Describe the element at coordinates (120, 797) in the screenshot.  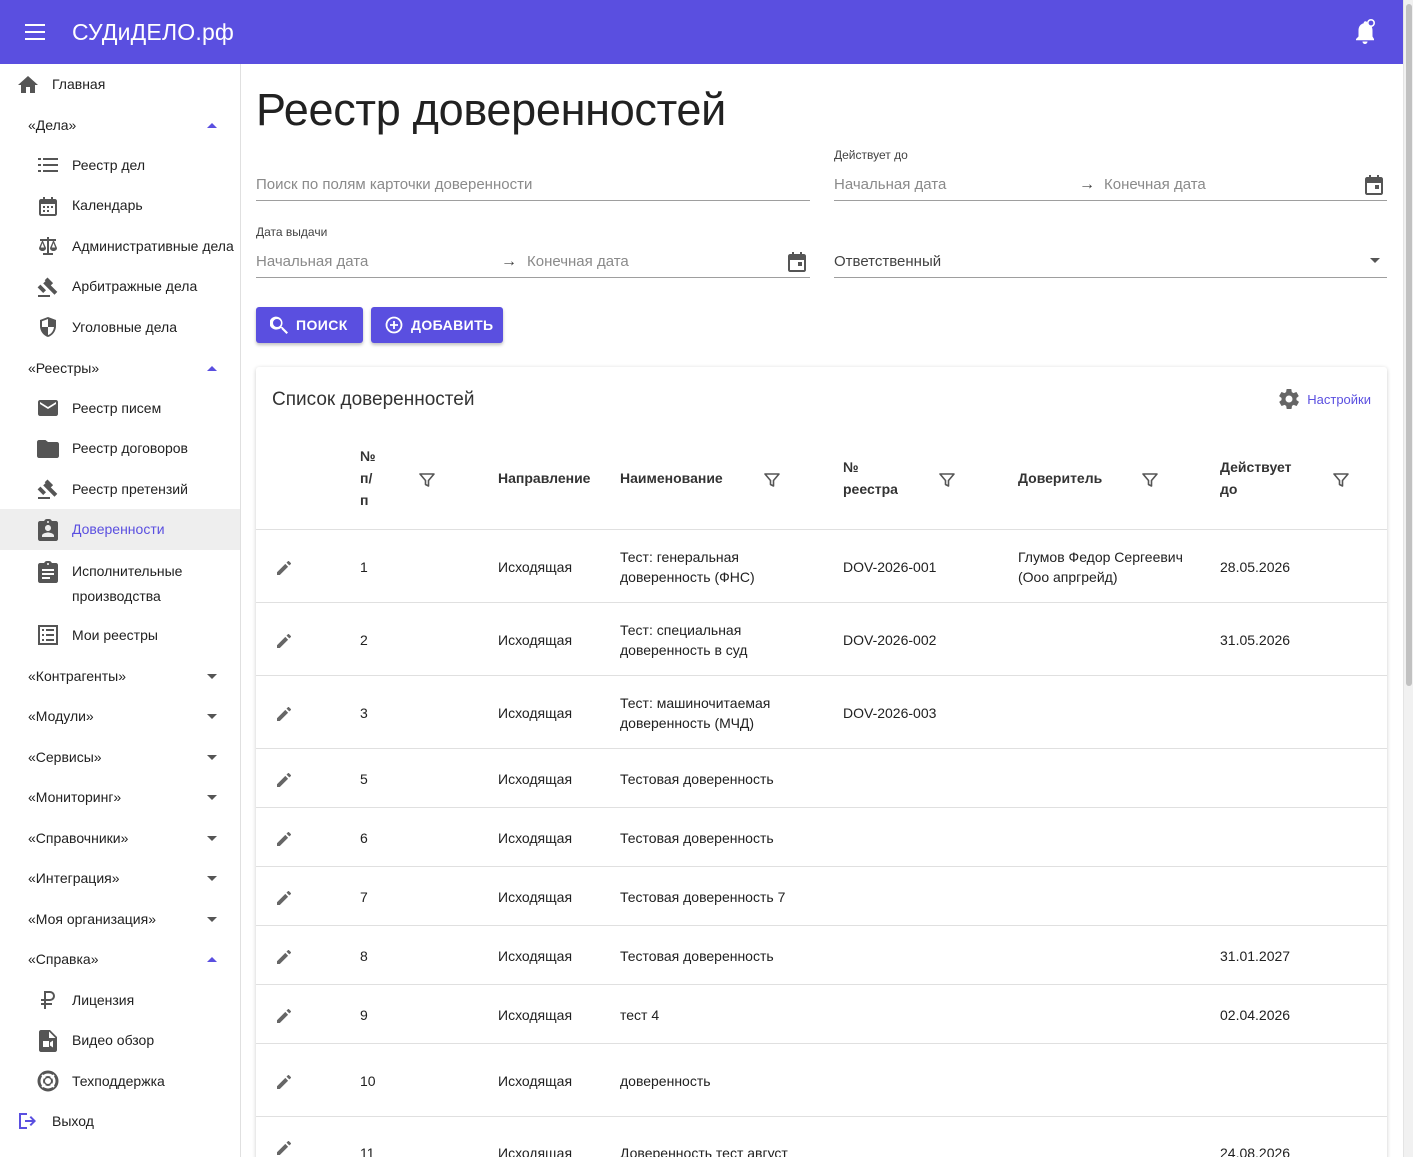
I see `sidebar-group-monitoring: «Мониторинг»` at that location.